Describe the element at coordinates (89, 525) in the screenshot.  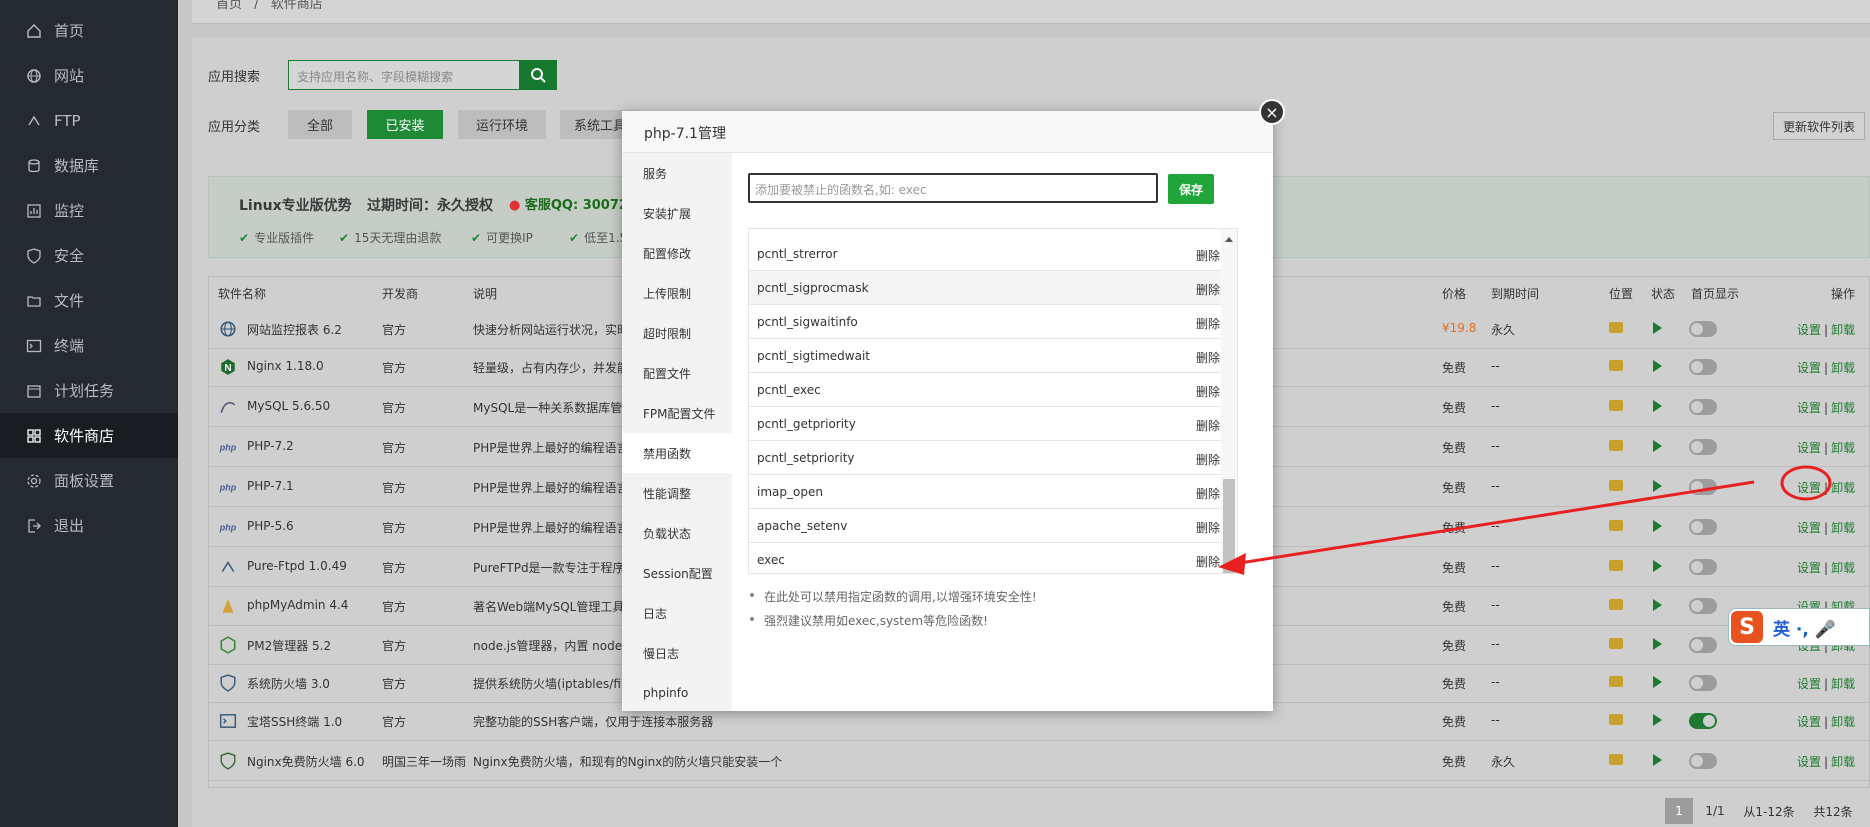
I see `sidebar-item-11: 退出` at that location.